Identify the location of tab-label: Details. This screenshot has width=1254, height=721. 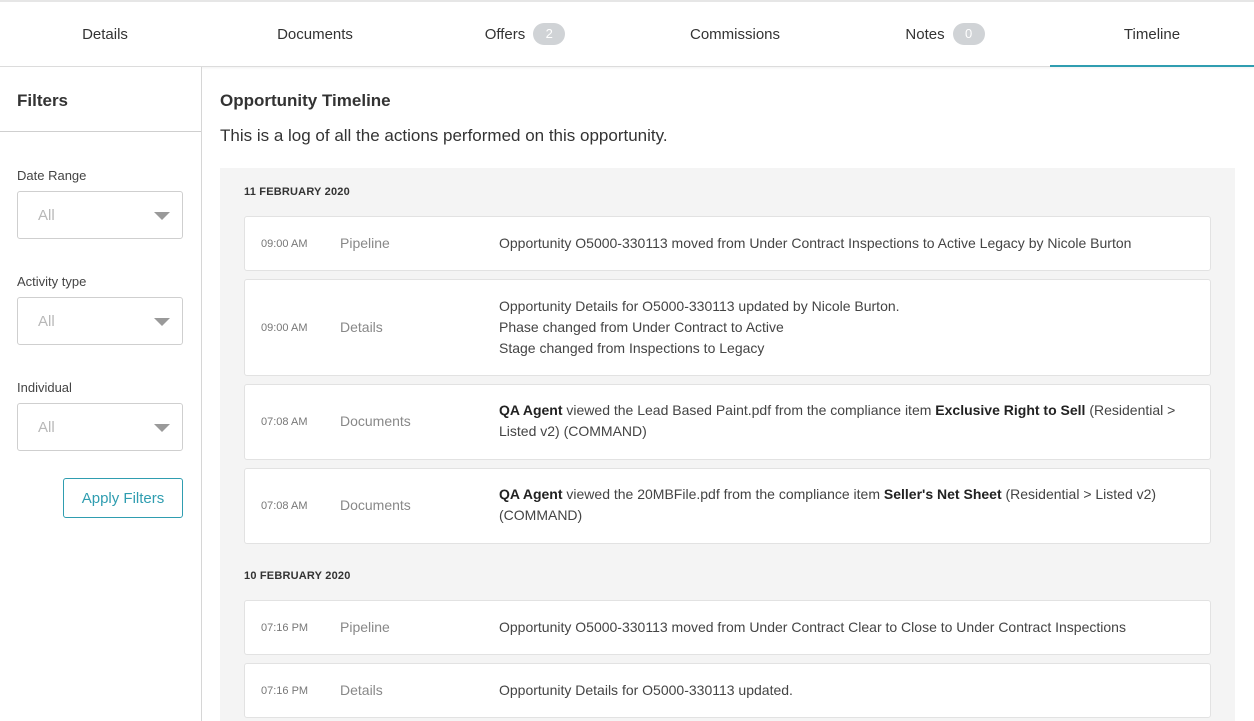
(105, 34).